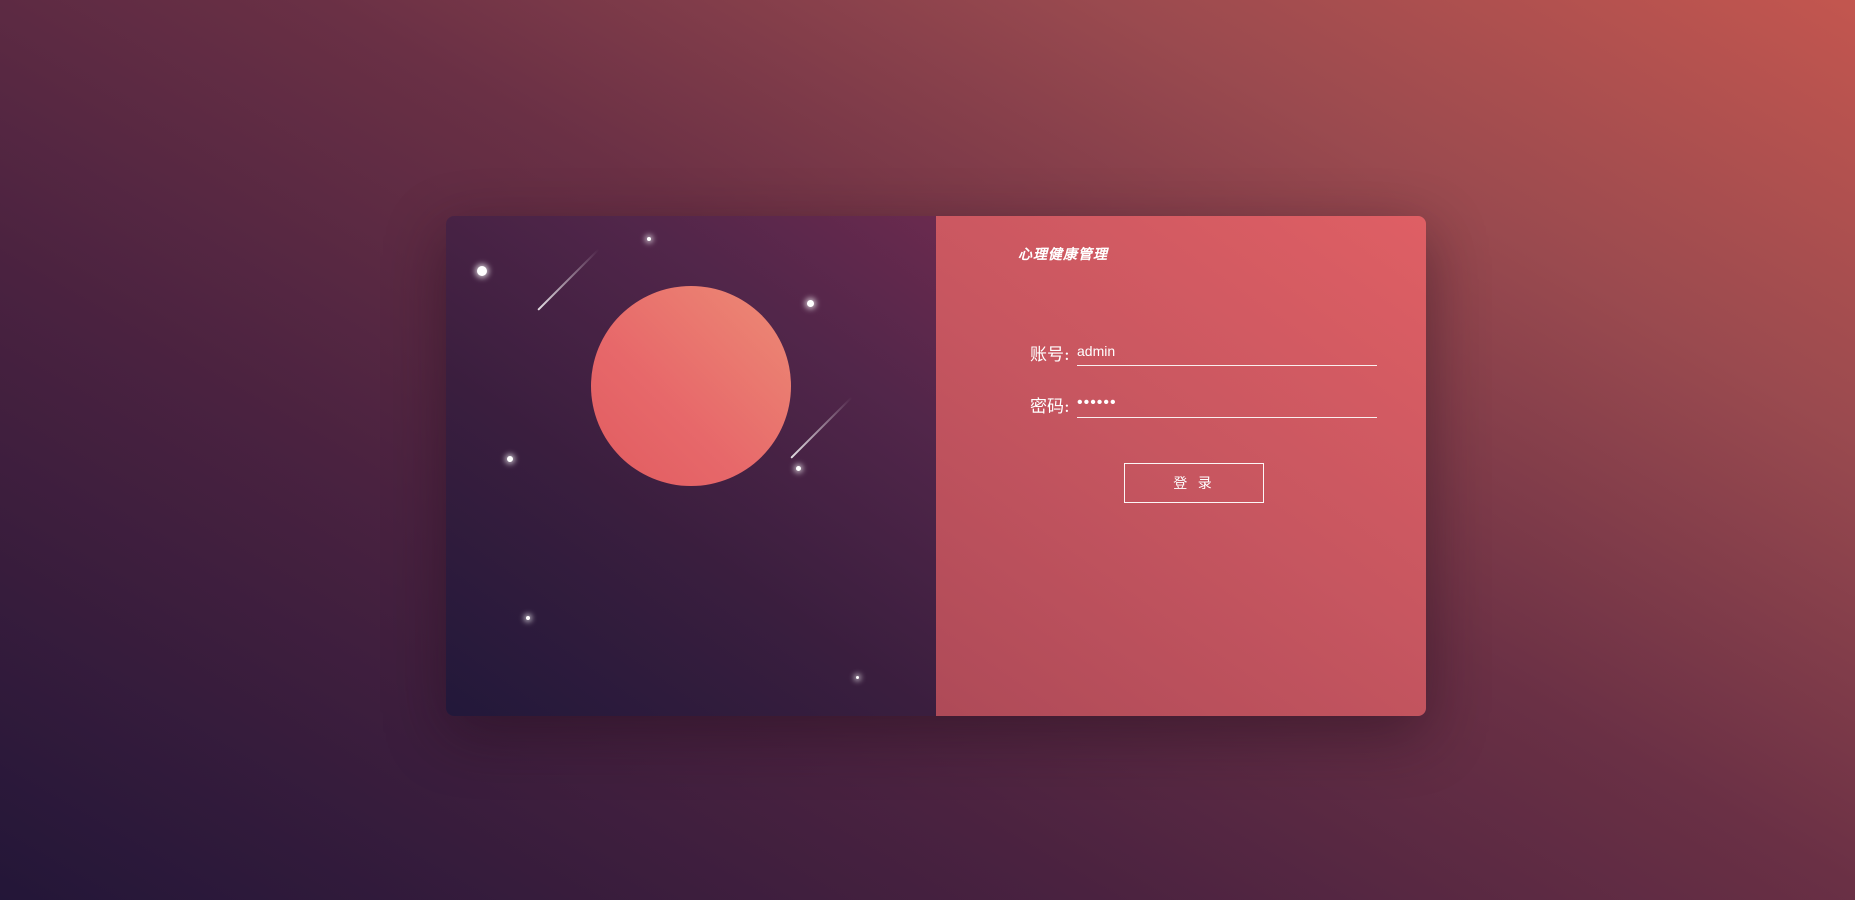 The height and width of the screenshot is (900, 1855). Describe the element at coordinates (1050, 407) in the screenshot. I see `password-label: 密码:` at that location.